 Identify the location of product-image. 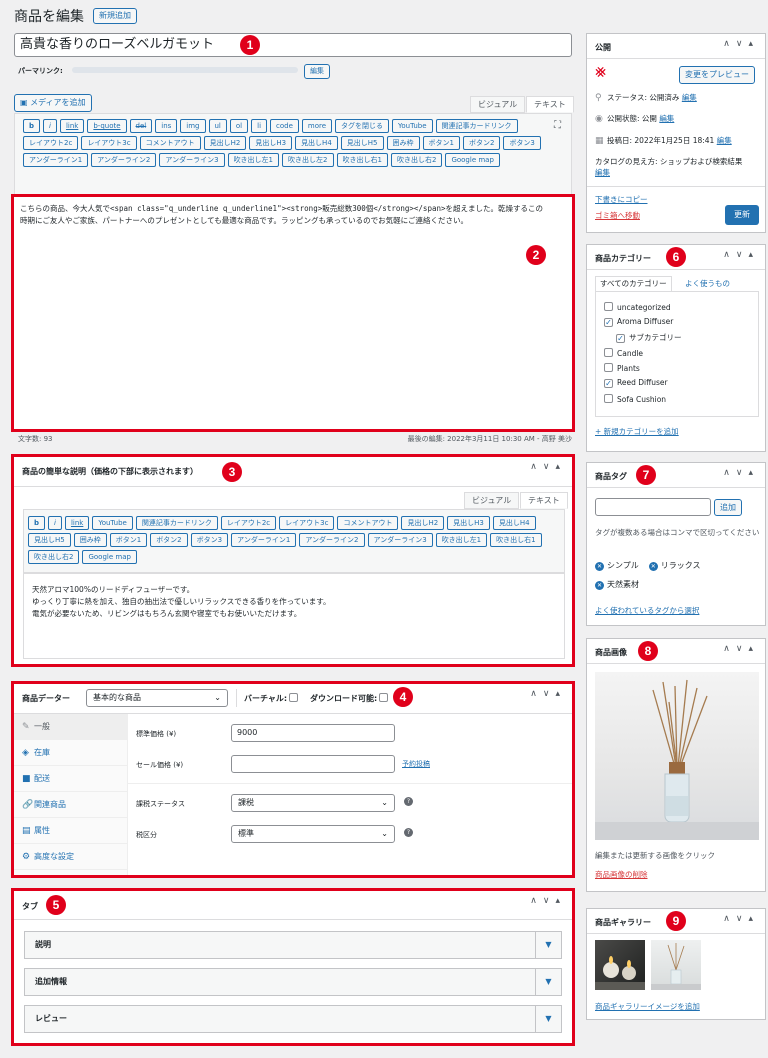
(677, 756).